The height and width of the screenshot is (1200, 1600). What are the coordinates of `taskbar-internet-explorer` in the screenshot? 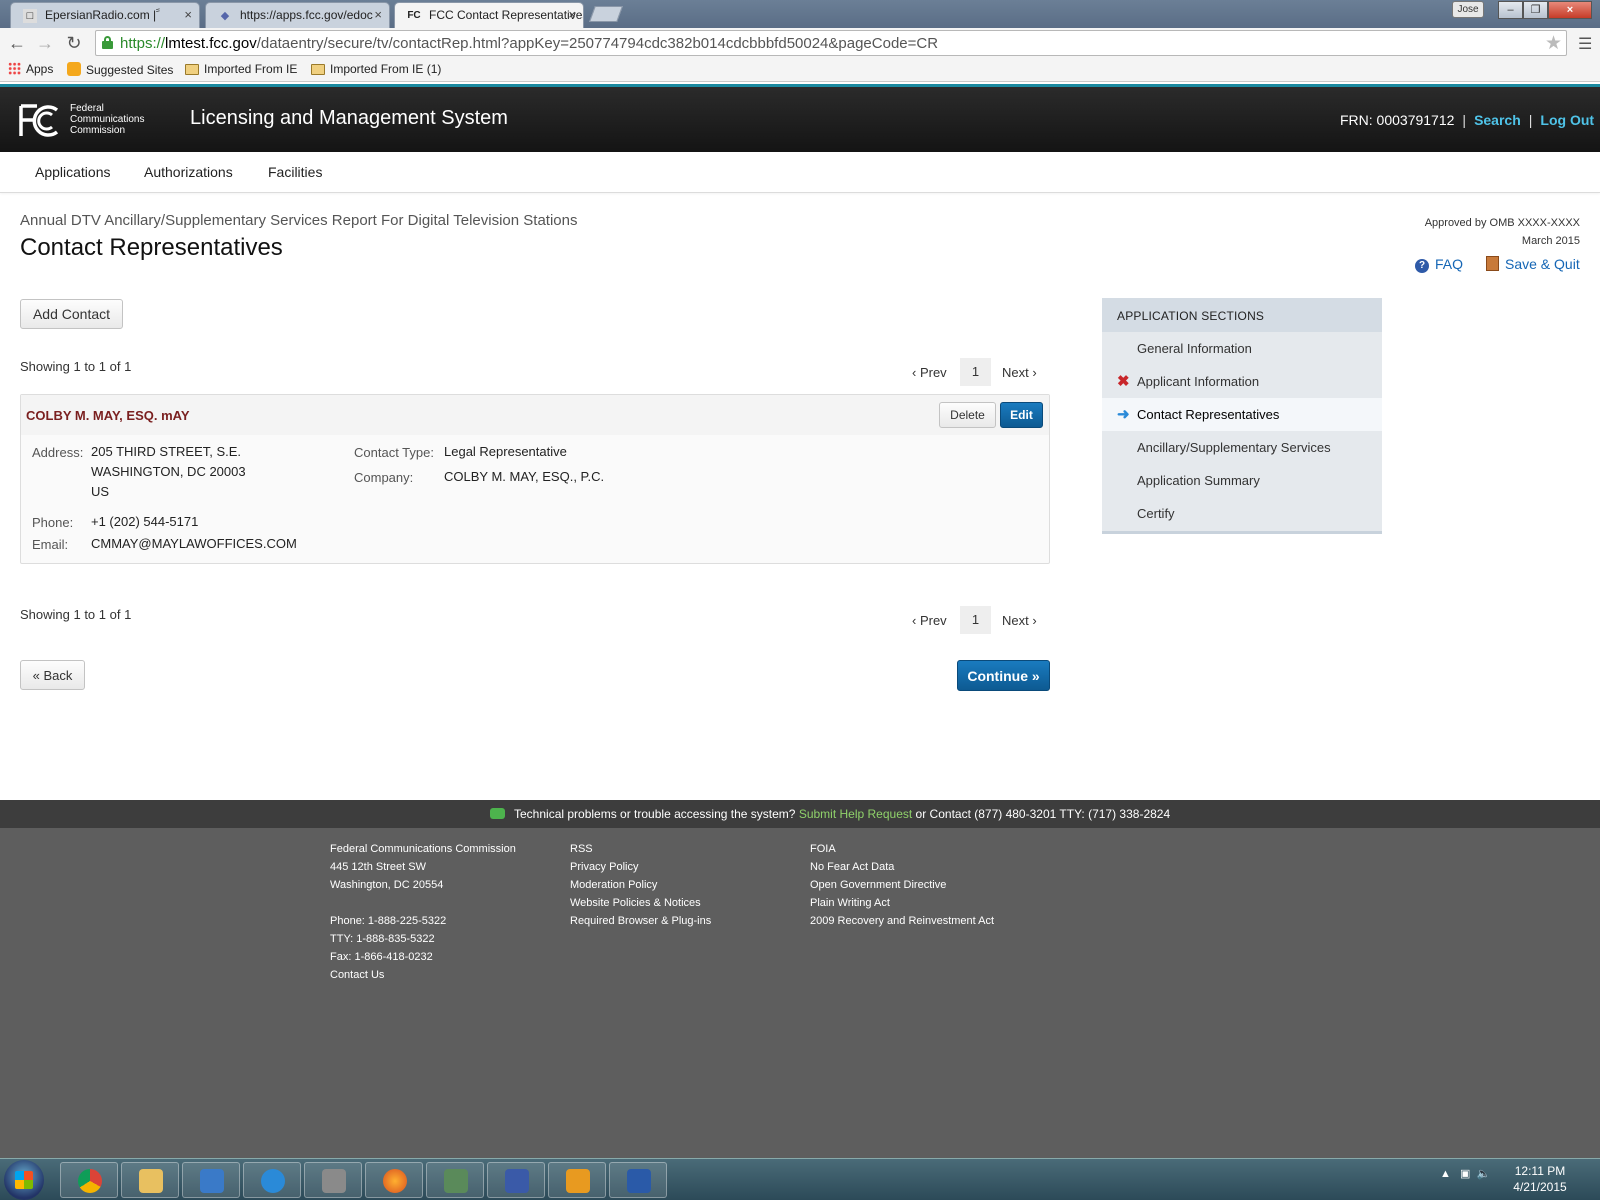 It's located at (272, 1180).